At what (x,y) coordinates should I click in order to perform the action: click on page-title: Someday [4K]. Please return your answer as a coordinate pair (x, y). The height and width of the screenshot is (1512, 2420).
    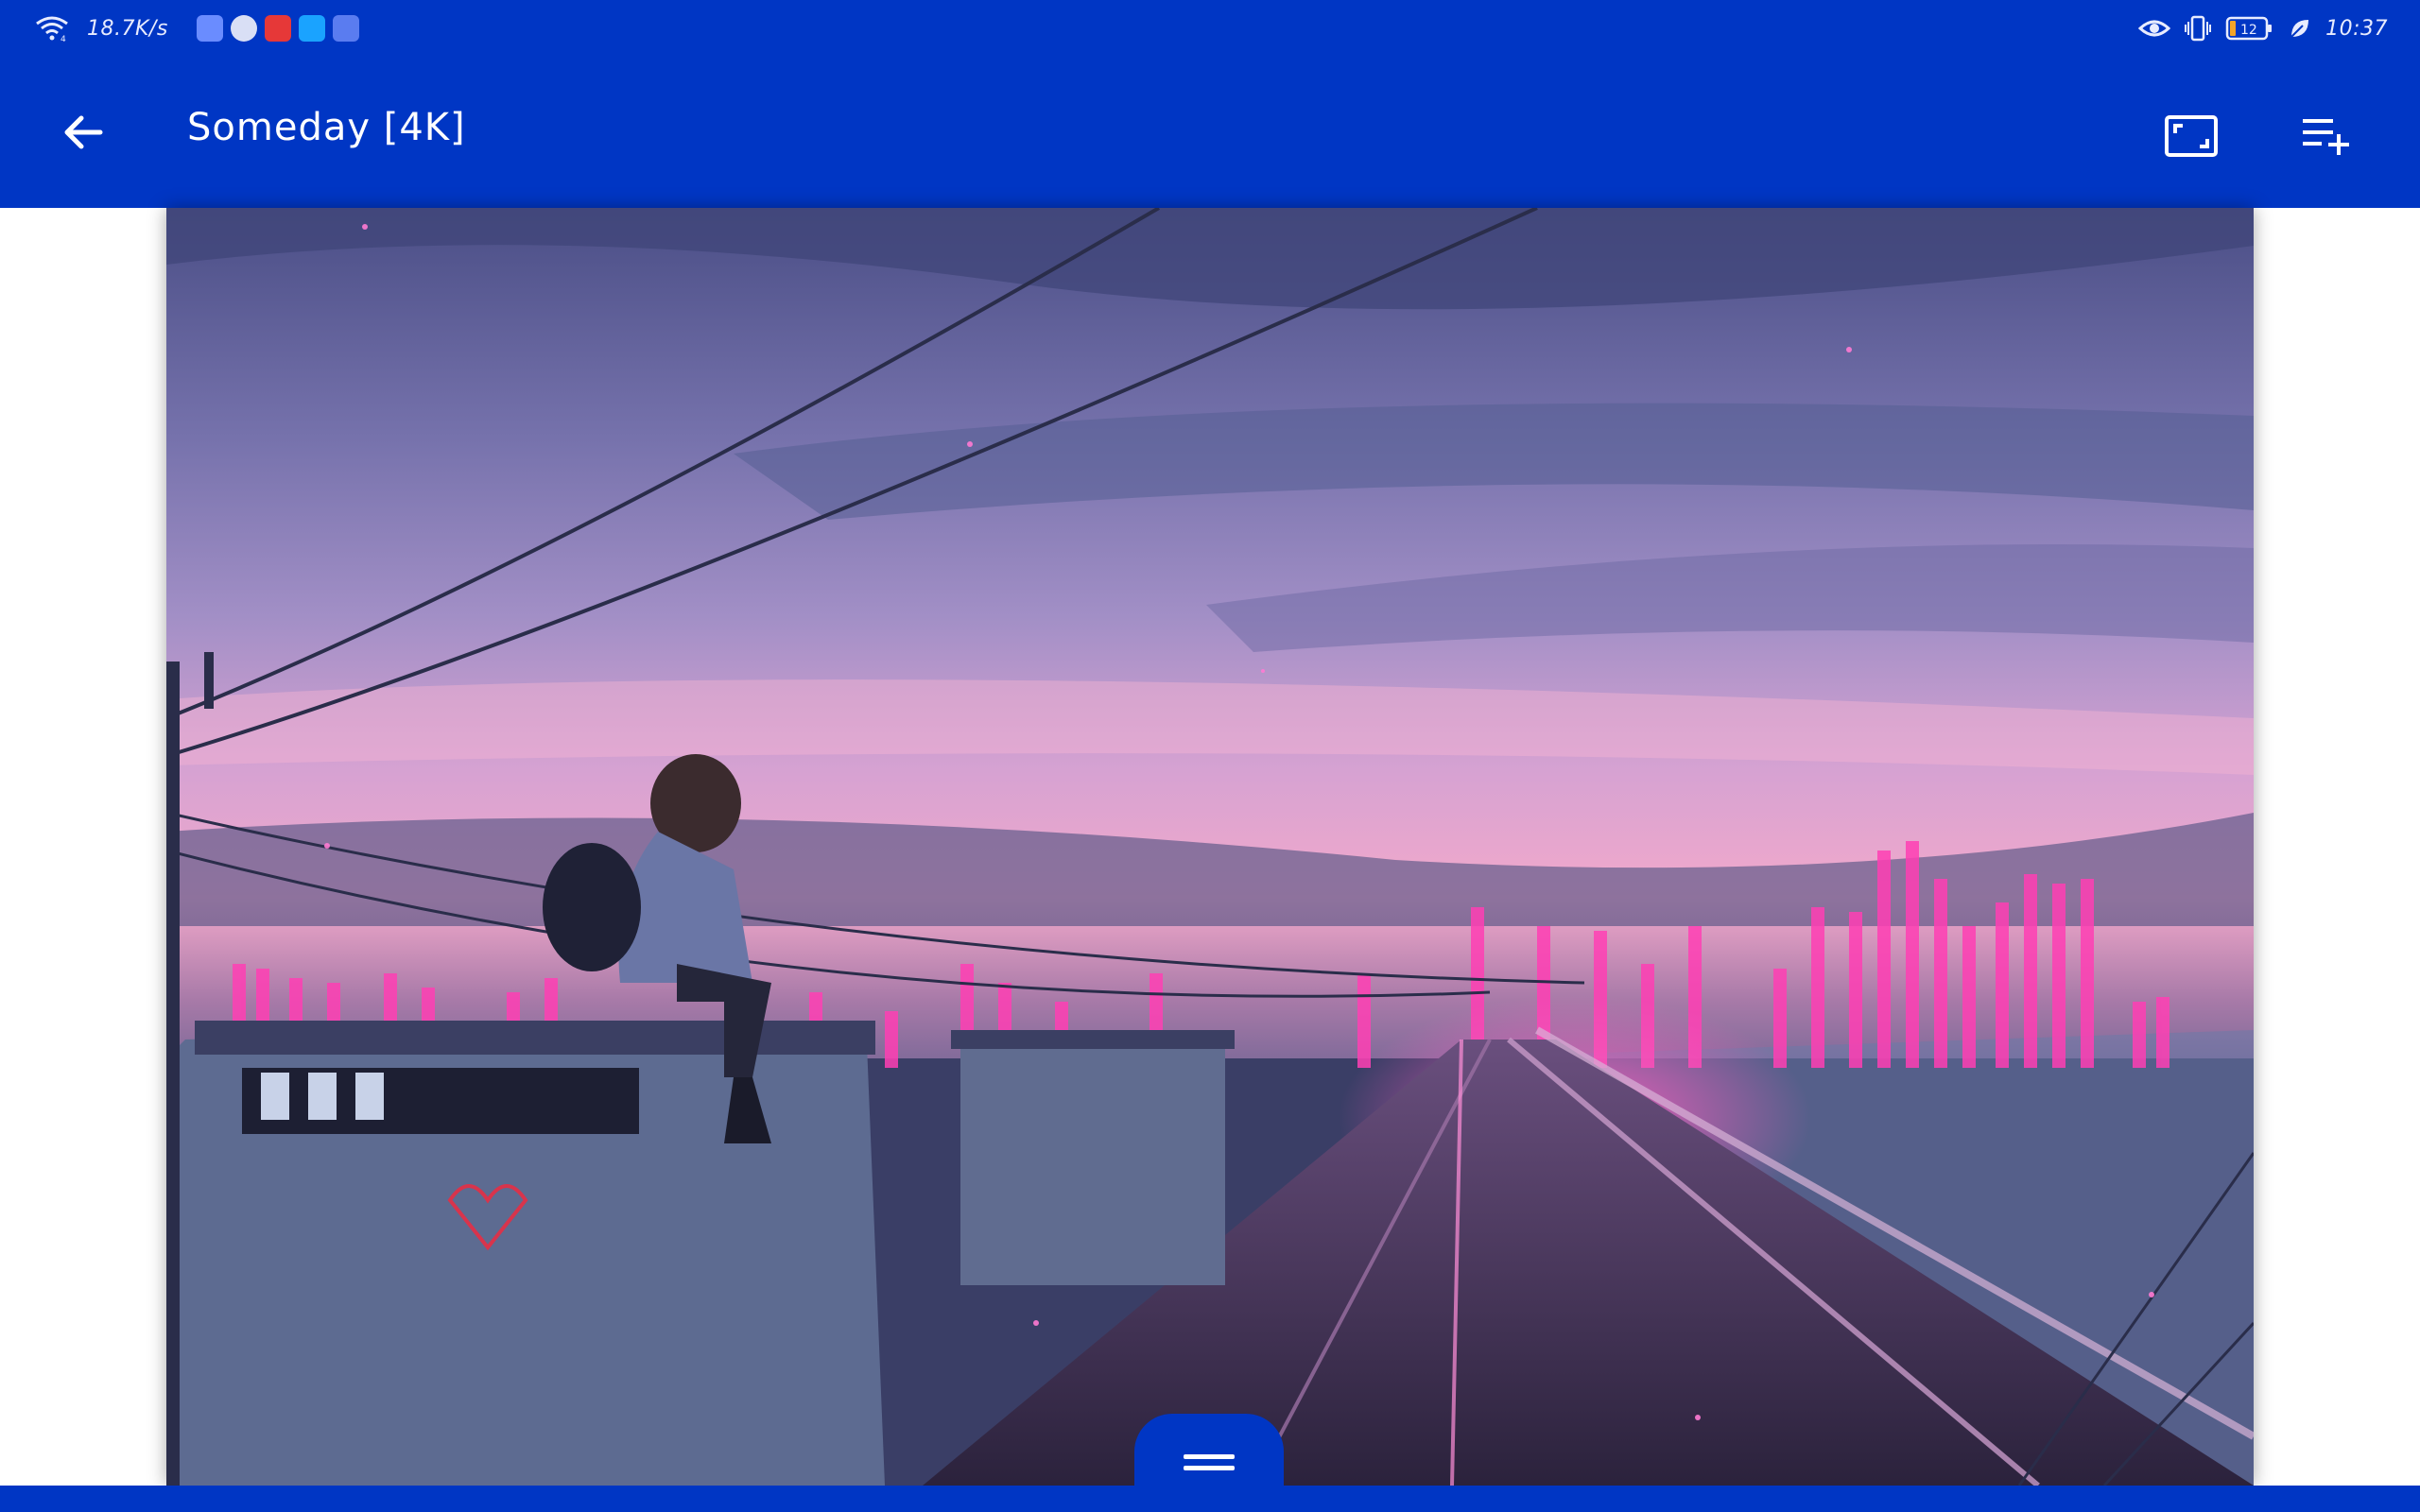
    Looking at the image, I should click on (326, 127).